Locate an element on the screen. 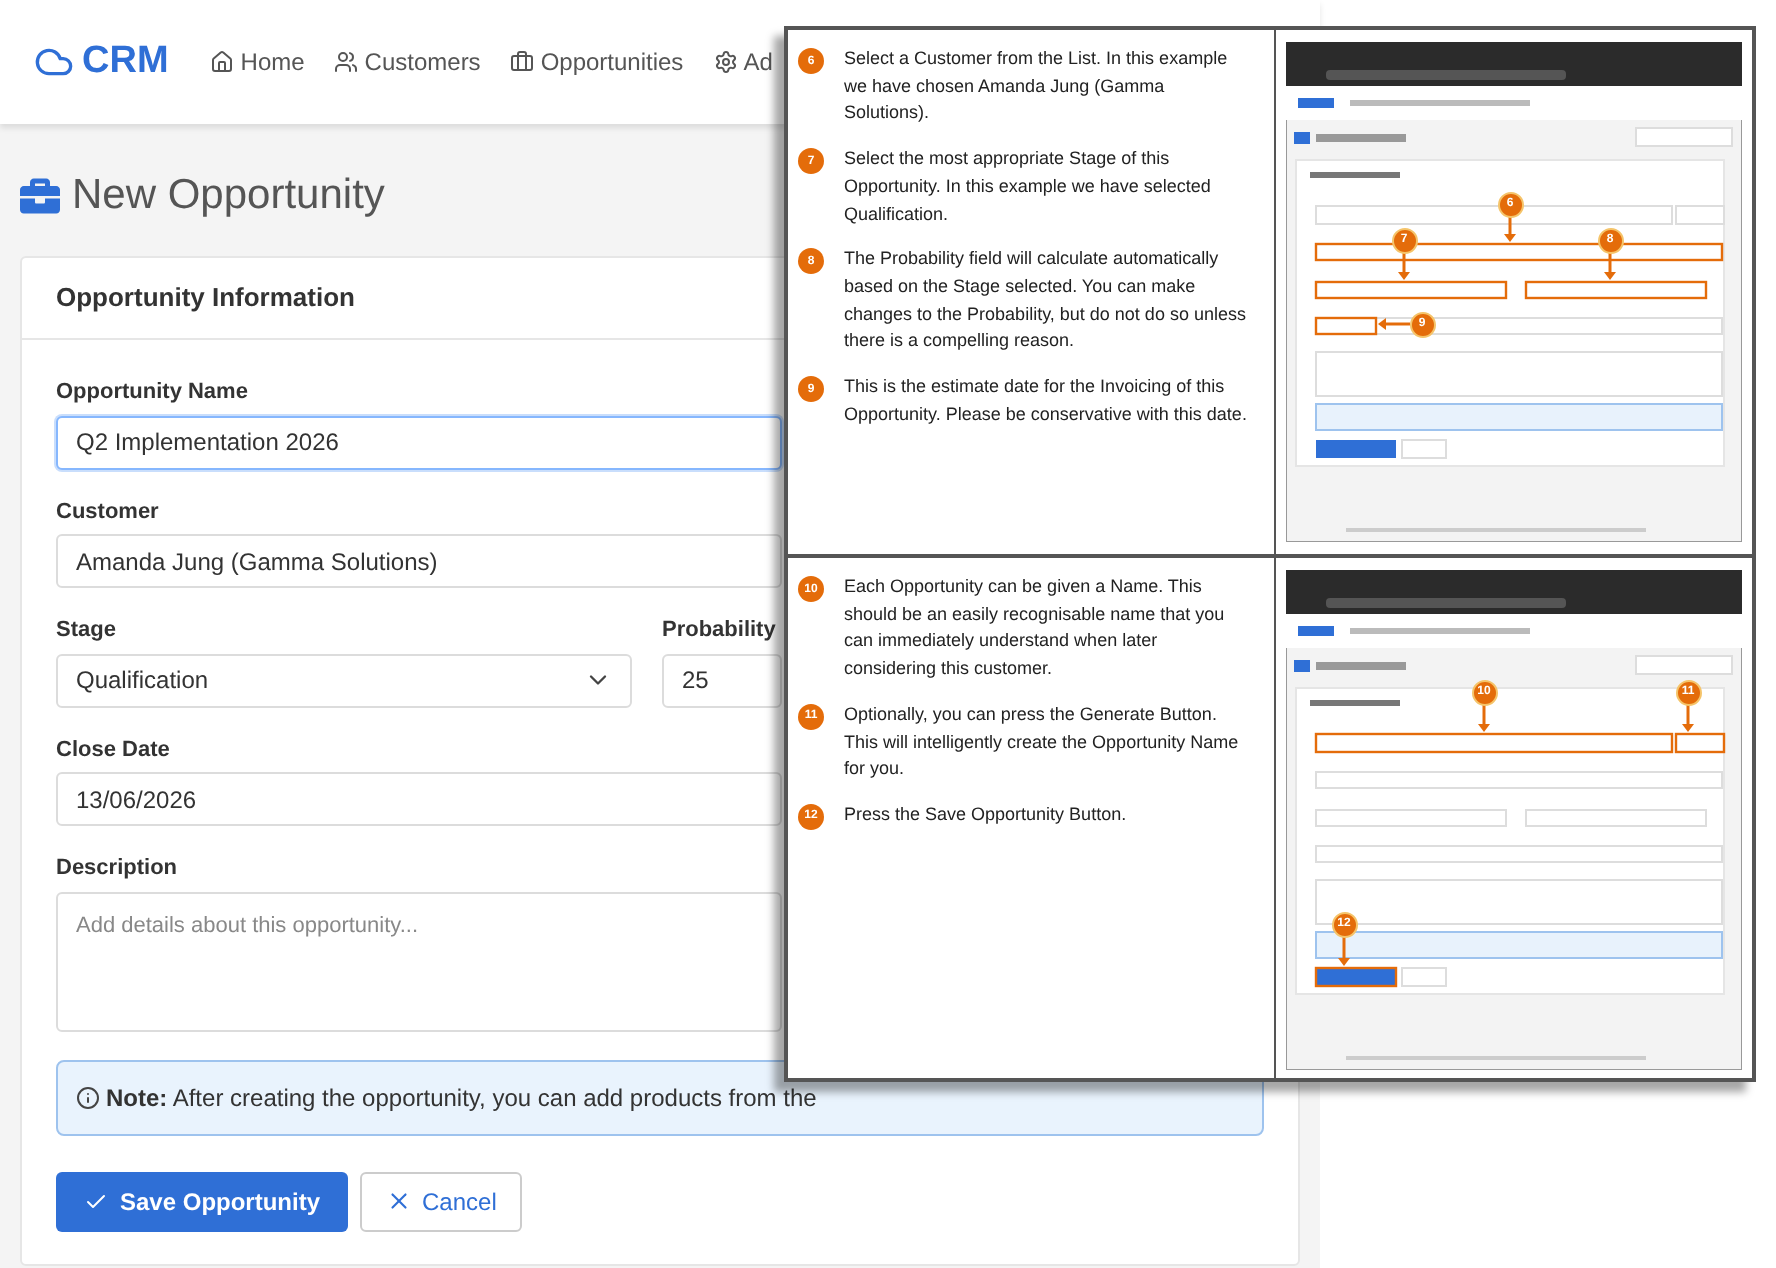  home-icon is located at coordinates (222, 62).